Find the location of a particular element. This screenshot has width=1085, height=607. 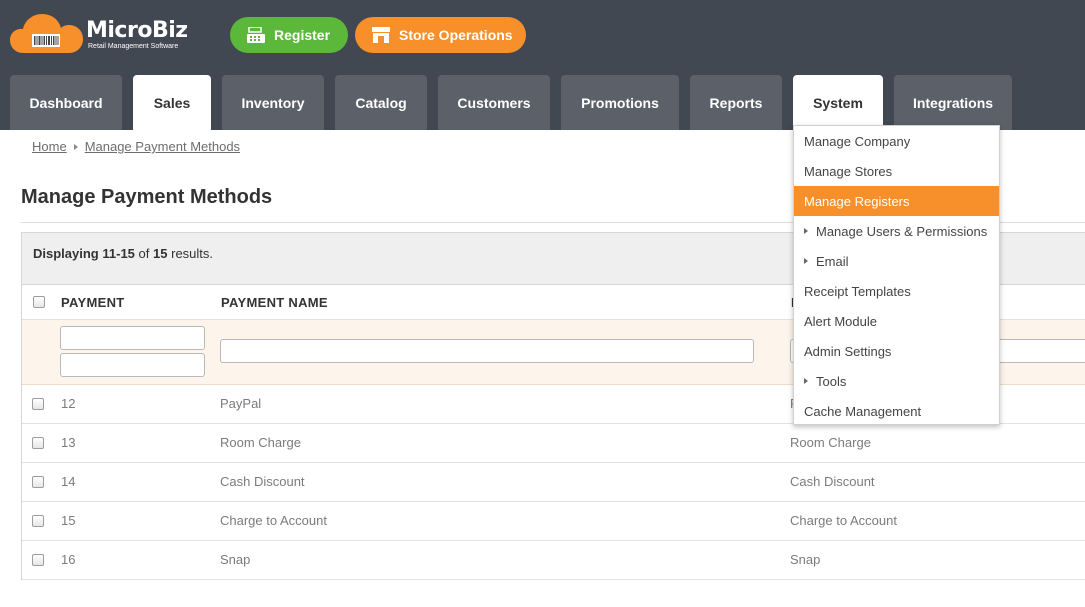

menu-item-tools: Tools is located at coordinates (896, 381).